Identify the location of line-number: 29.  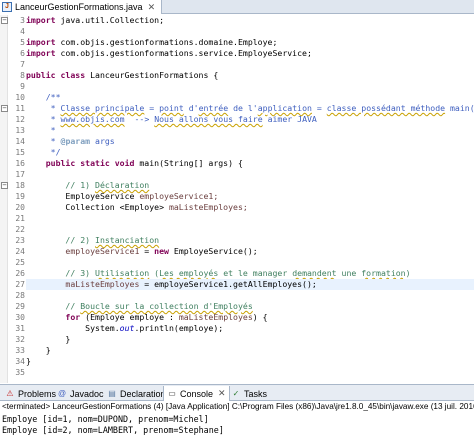
(20, 306).